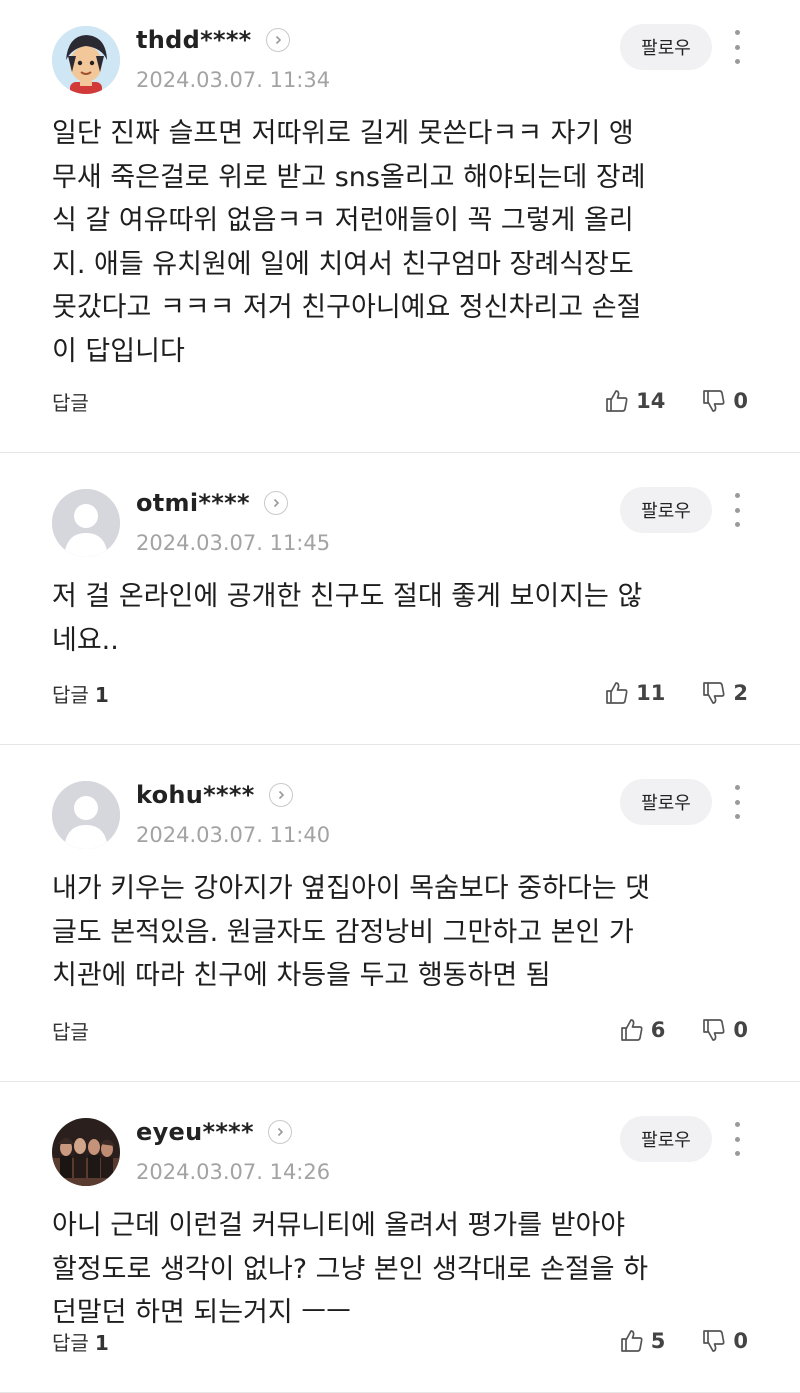 Image resolution: width=800 pixels, height=1393 pixels. I want to click on band-photo-avatar-icon, so click(86, 1152).